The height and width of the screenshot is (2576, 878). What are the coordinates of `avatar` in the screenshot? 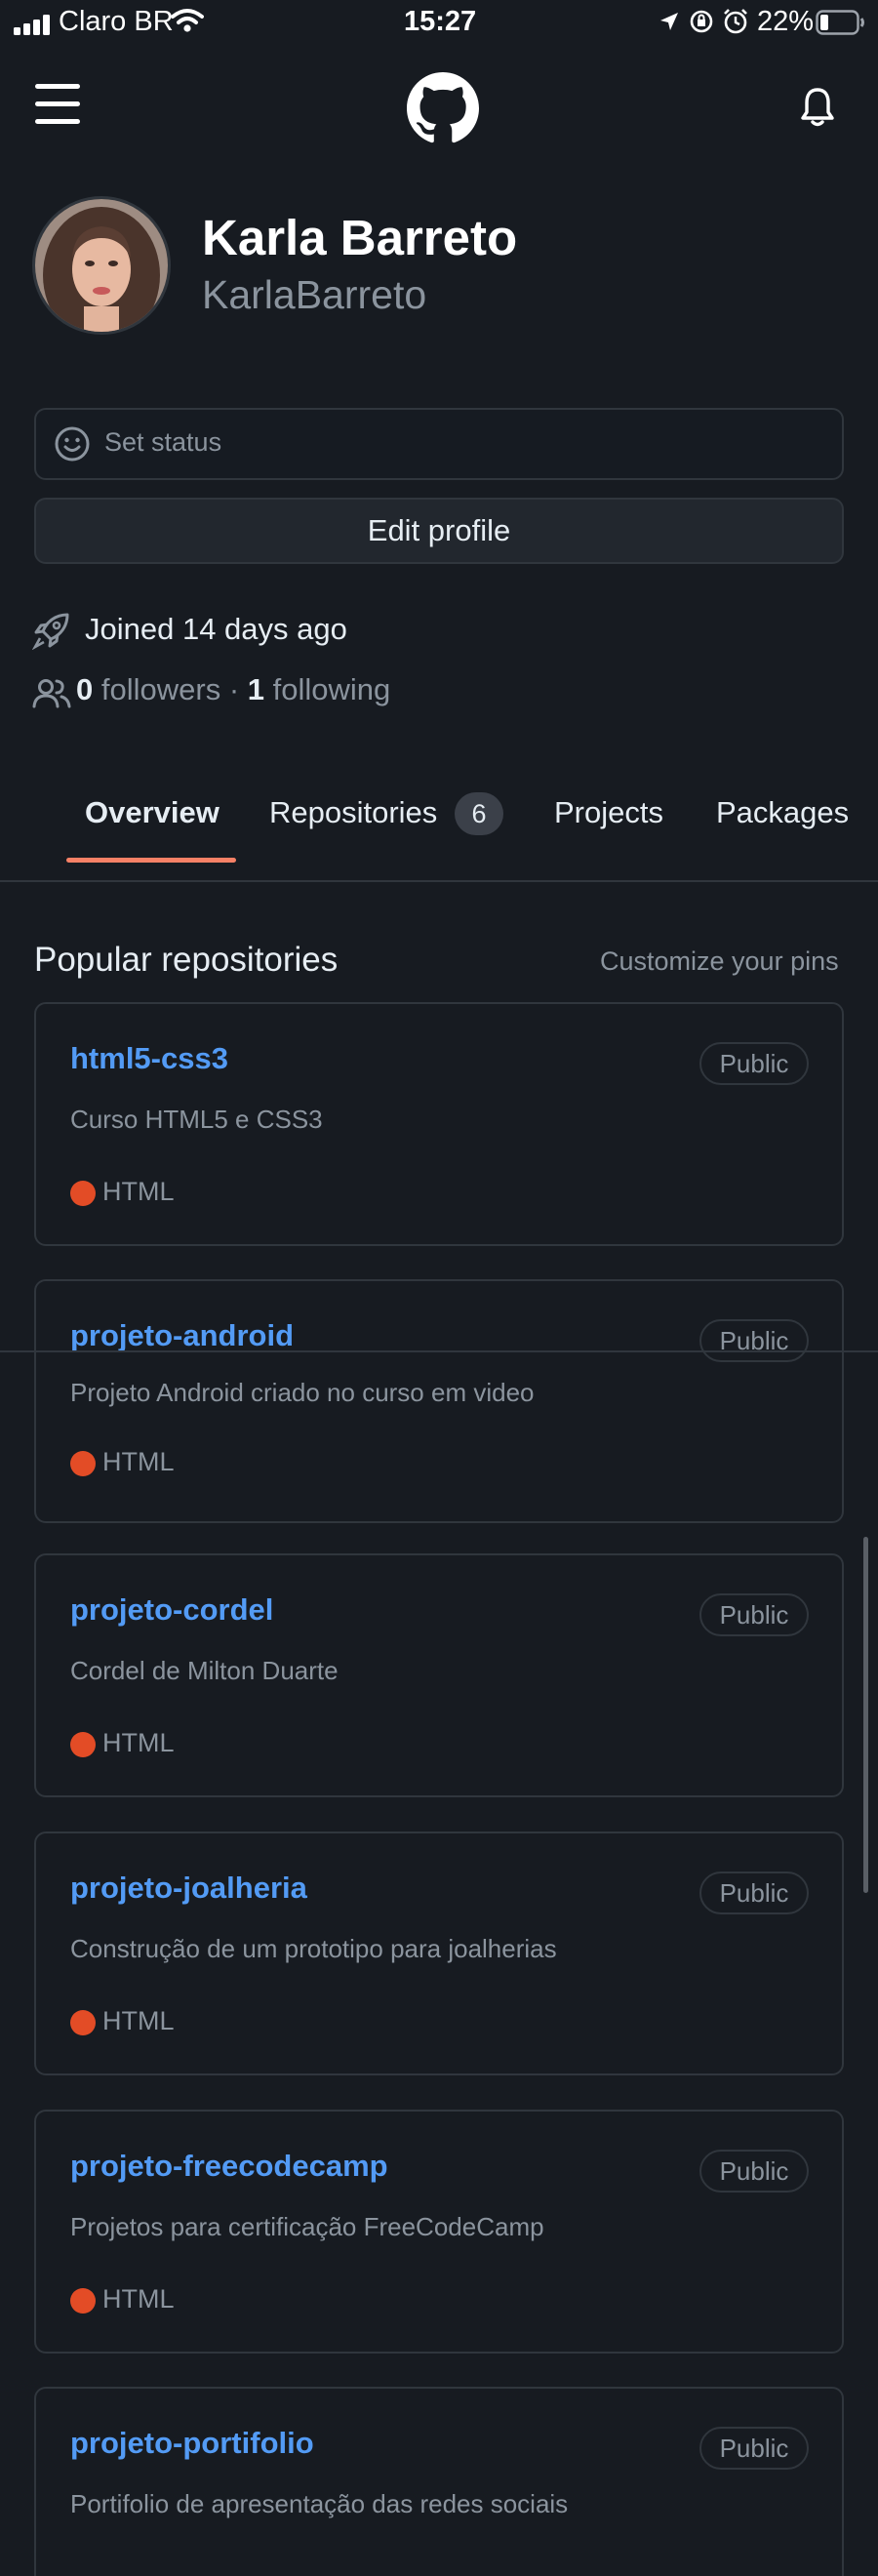 It's located at (101, 265).